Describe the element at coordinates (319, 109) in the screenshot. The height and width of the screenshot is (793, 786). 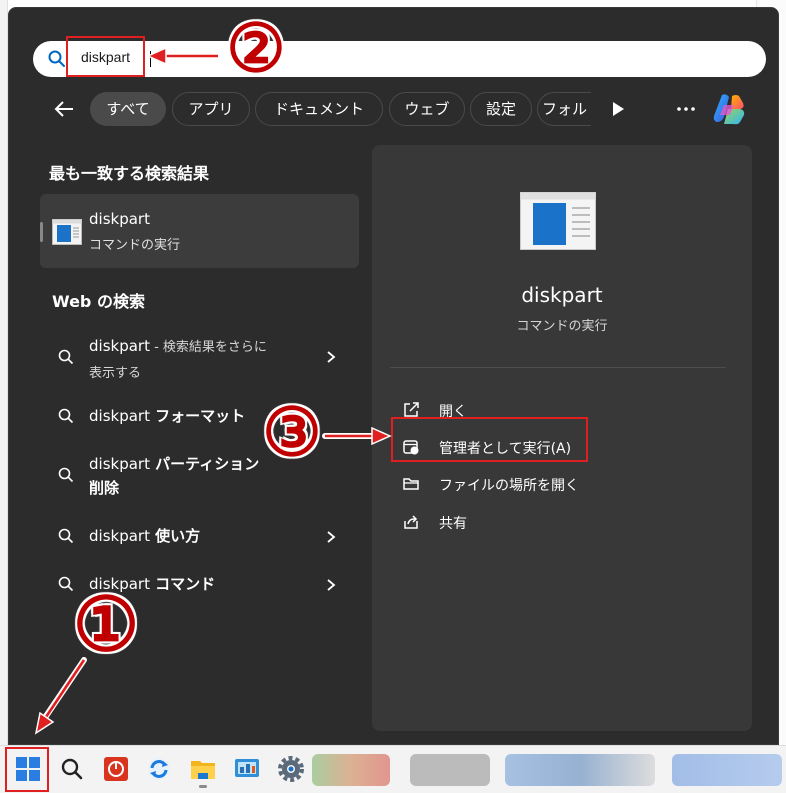
I see `chip-documents: ドキュメント` at that location.